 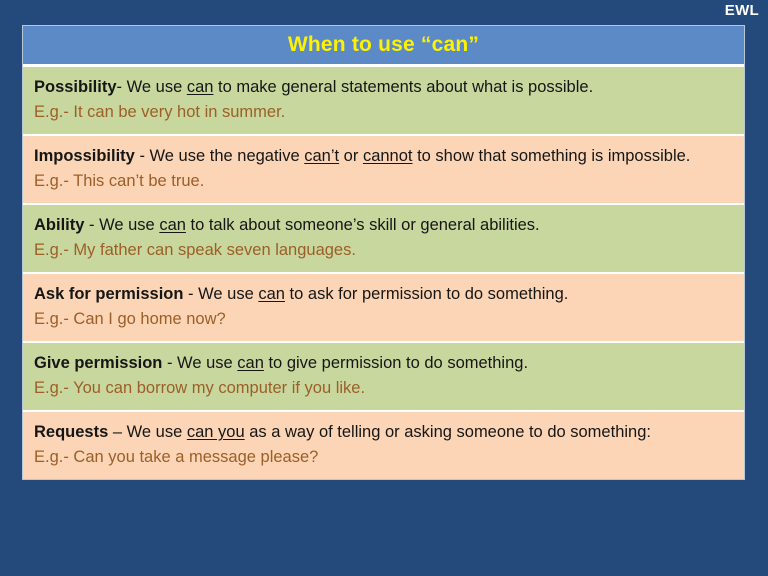 What do you see at coordinates (215, 432) in the screenshot?
I see `underlined-keyword: can you` at bounding box center [215, 432].